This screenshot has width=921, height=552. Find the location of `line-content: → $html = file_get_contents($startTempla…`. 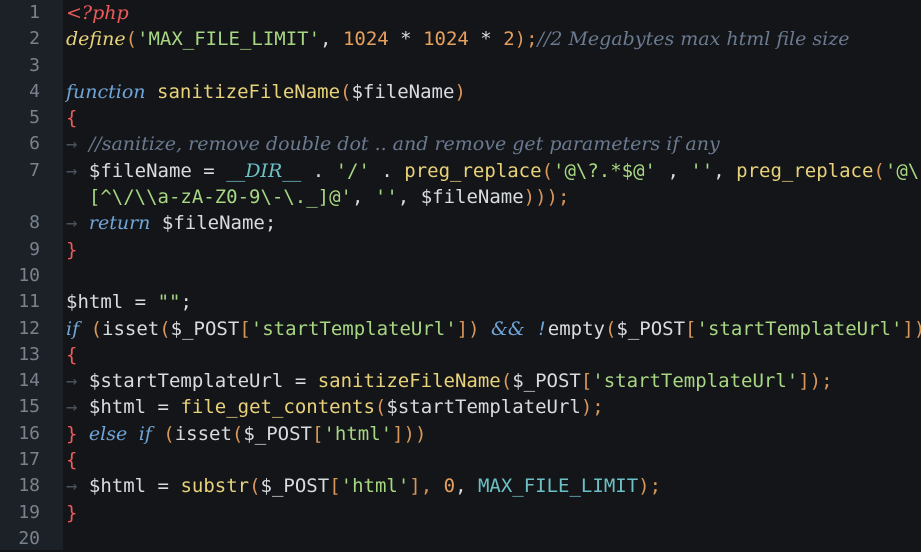

line-content: → $html = file_get_contents($startTempla… is located at coordinates (335, 407).